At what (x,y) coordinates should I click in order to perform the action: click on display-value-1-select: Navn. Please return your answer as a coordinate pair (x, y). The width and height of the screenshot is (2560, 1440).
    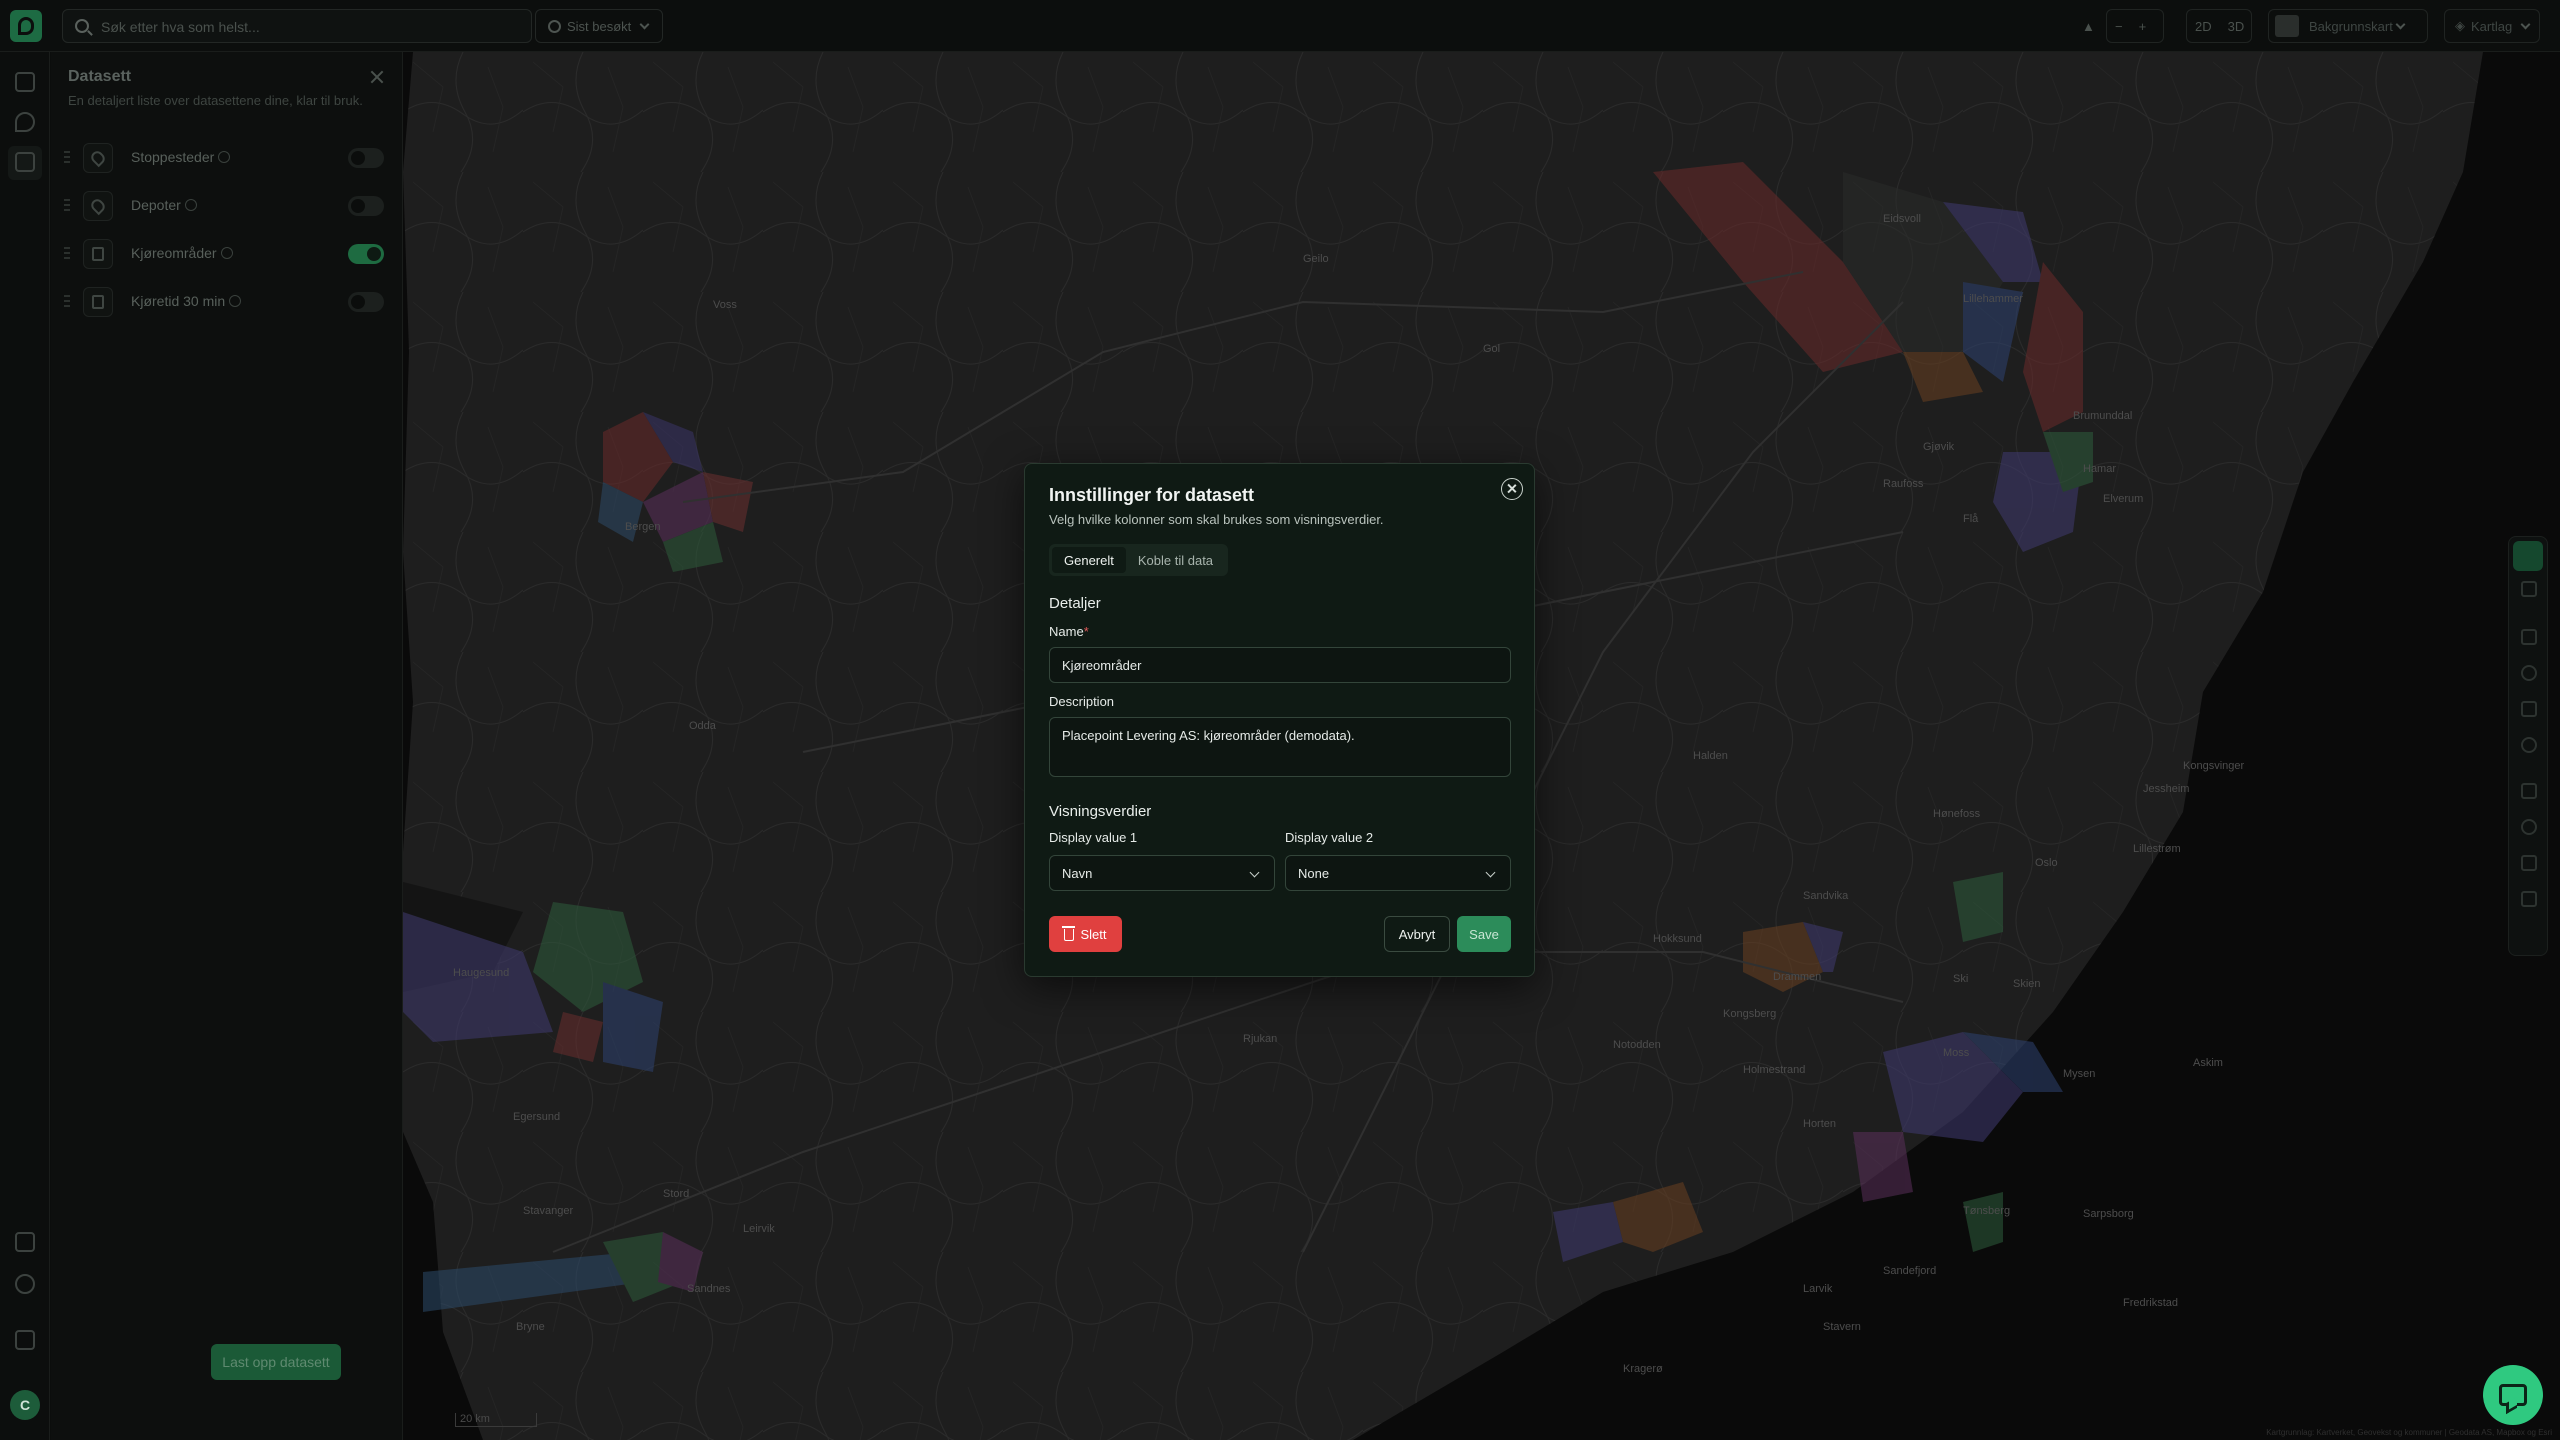
    Looking at the image, I should click on (1162, 873).